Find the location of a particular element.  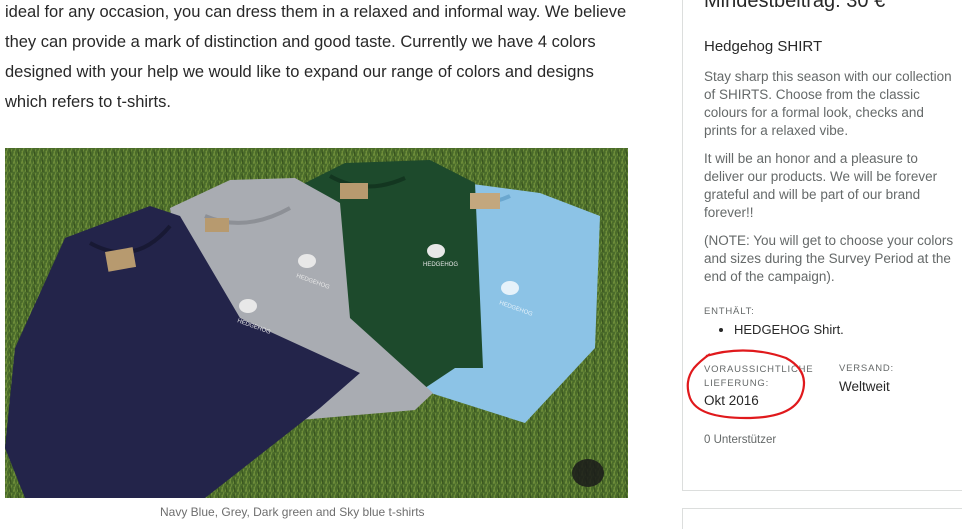

includes-list: HEDGEHOG Shirt. is located at coordinates (774, 329).